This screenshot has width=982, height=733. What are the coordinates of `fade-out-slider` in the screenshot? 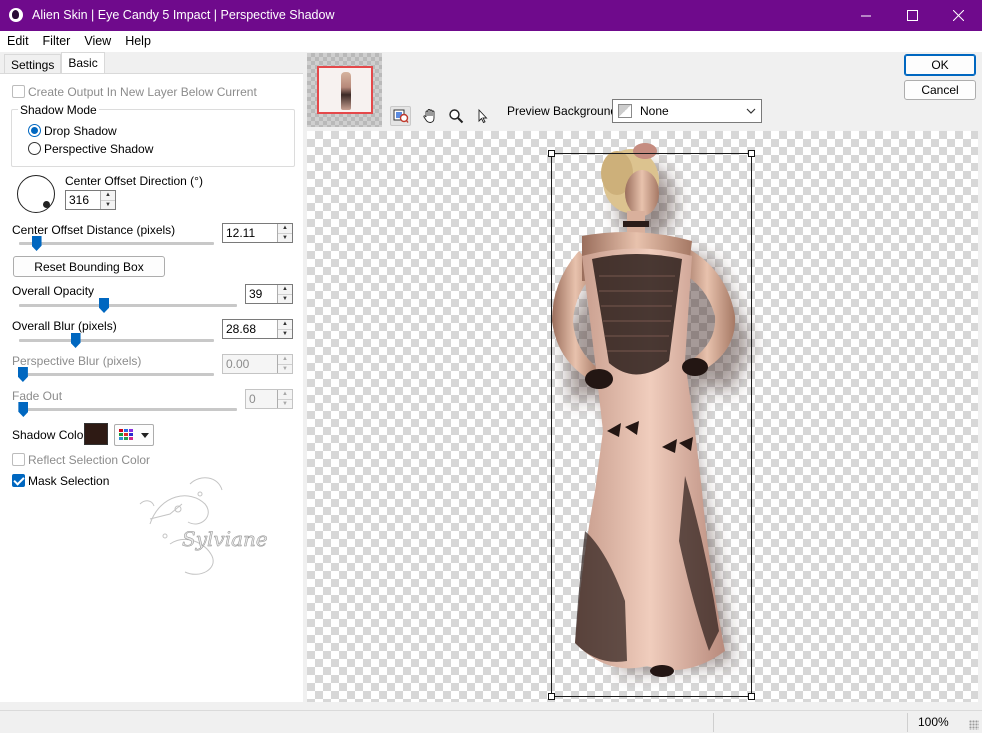 It's located at (127, 409).